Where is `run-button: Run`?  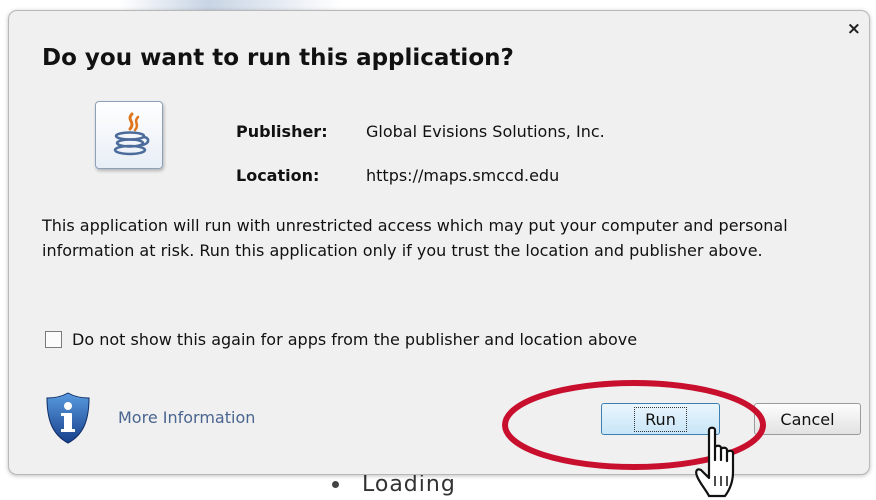 run-button: Run is located at coordinates (660, 419).